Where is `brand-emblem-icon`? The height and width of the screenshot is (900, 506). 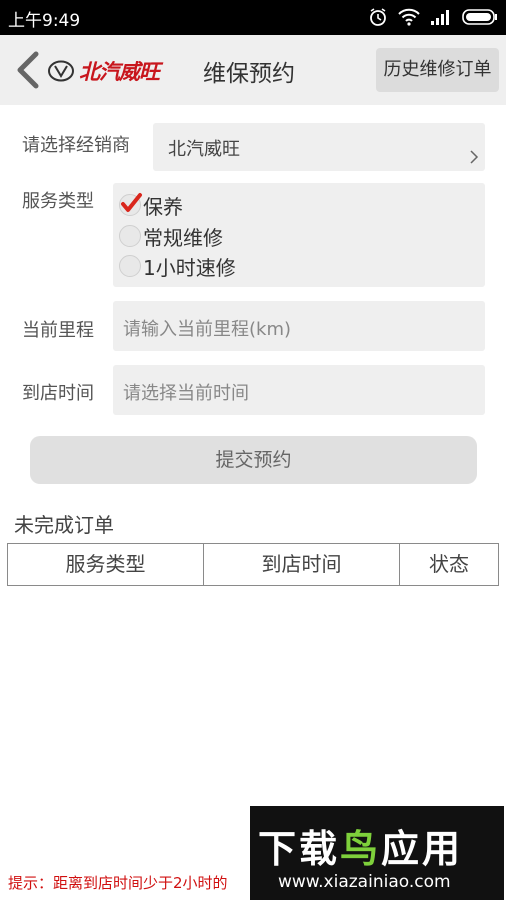 brand-emblem-icon is located at coordinates (61, 71).